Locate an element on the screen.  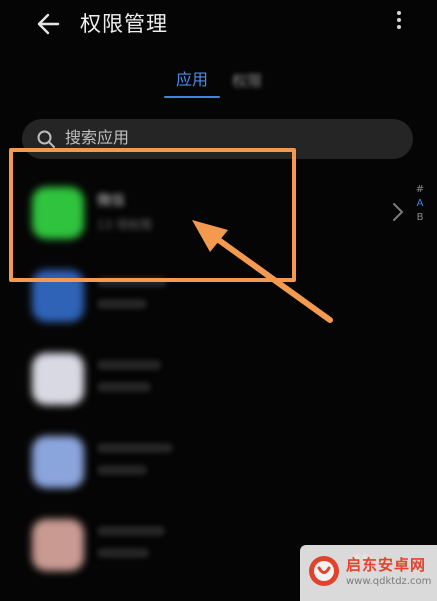
more-options-button is located at coordinates (399, 23).